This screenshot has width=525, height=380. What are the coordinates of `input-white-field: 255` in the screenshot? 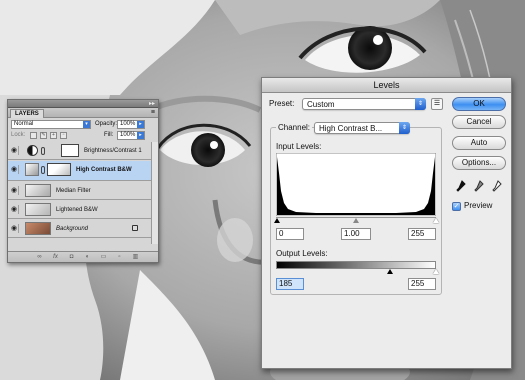 It's located at (422, 234).